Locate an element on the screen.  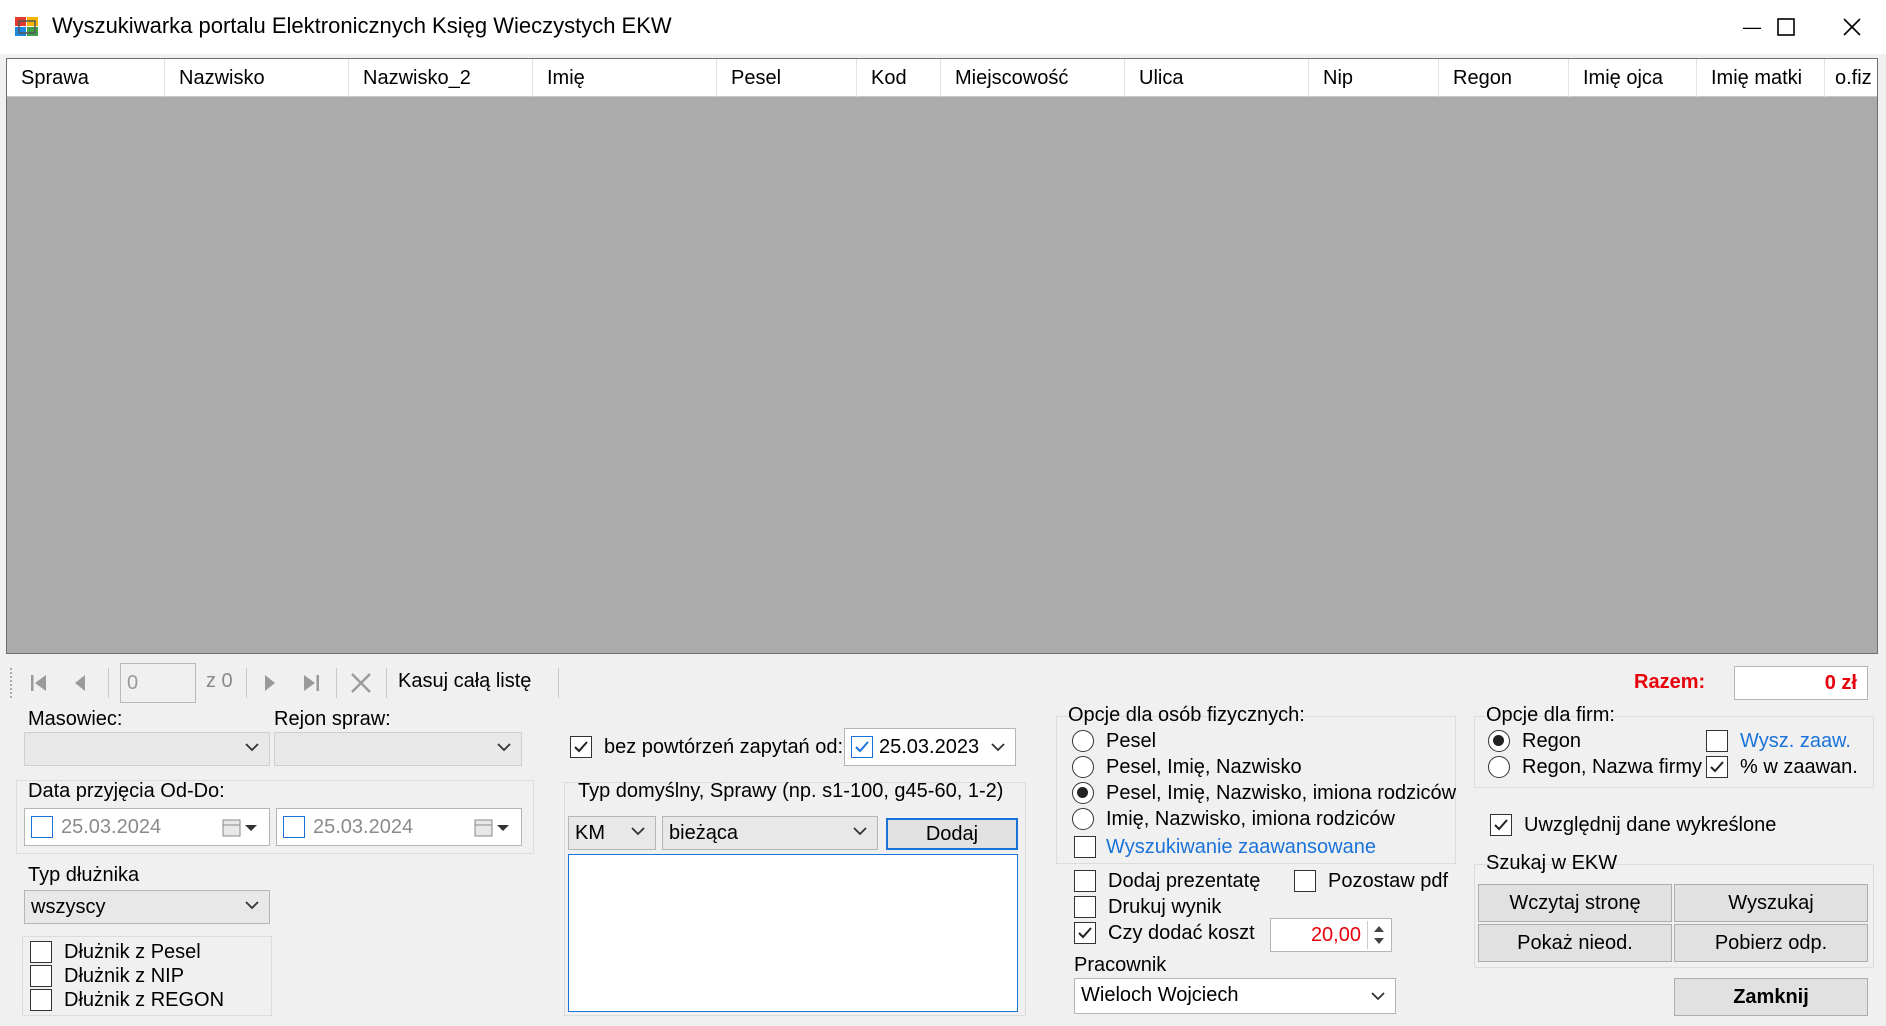
close-icon is located at coordinates (1852, 27).